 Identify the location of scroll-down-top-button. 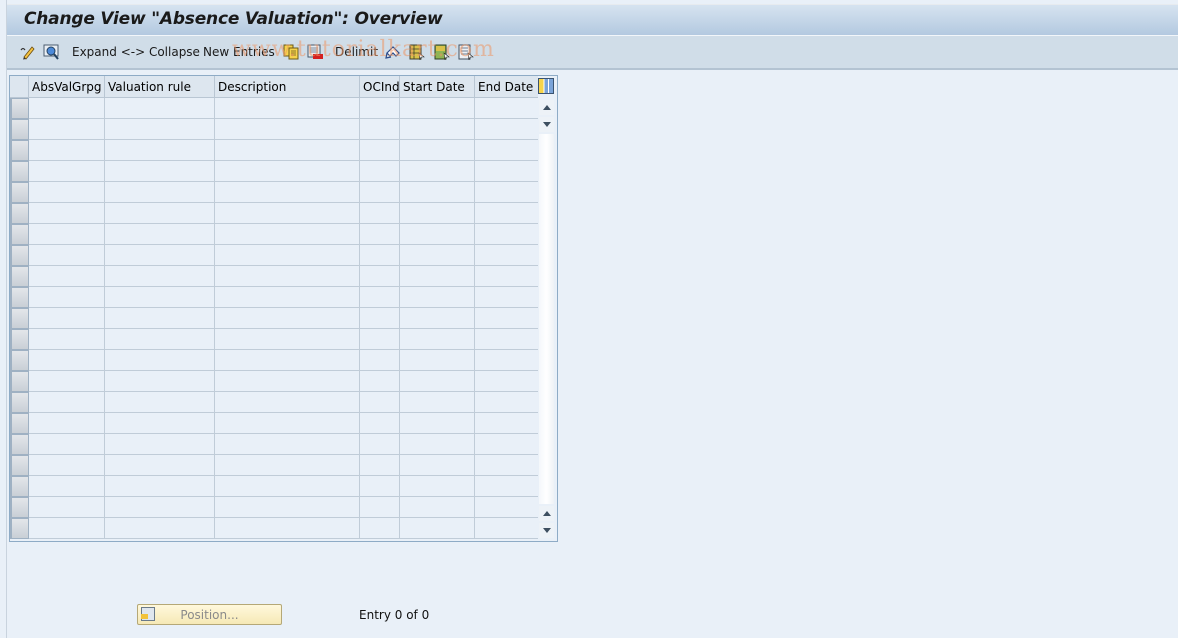
(546, 124).